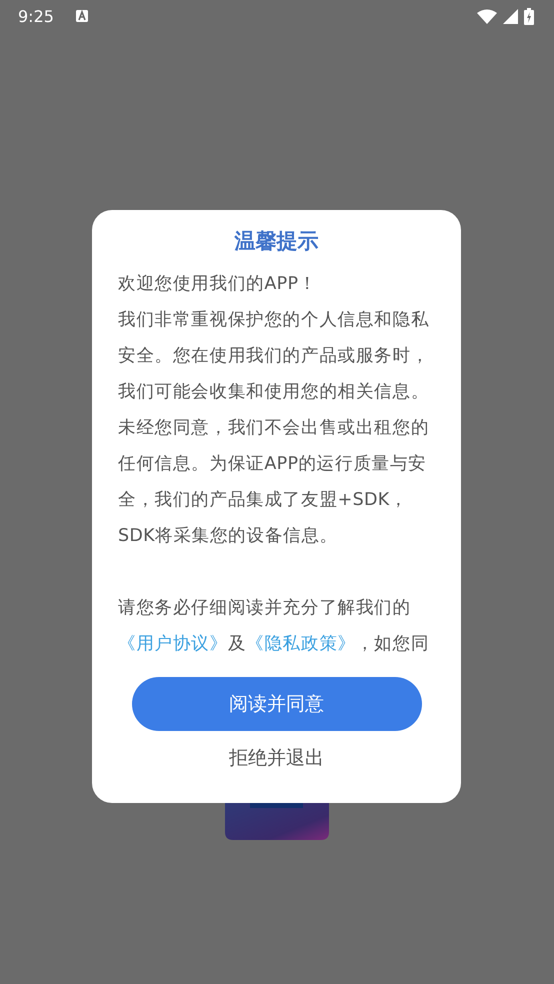 The height and width of the screenshot is (984, 554). What do you see at coordinates (274, 626) in the screenshot?
I see `notice-paragraph: 请您务必仔细阅读并充分了解我们的 《用户协议》及《隐私政策》，如您同` at bounding box center [274, 626].